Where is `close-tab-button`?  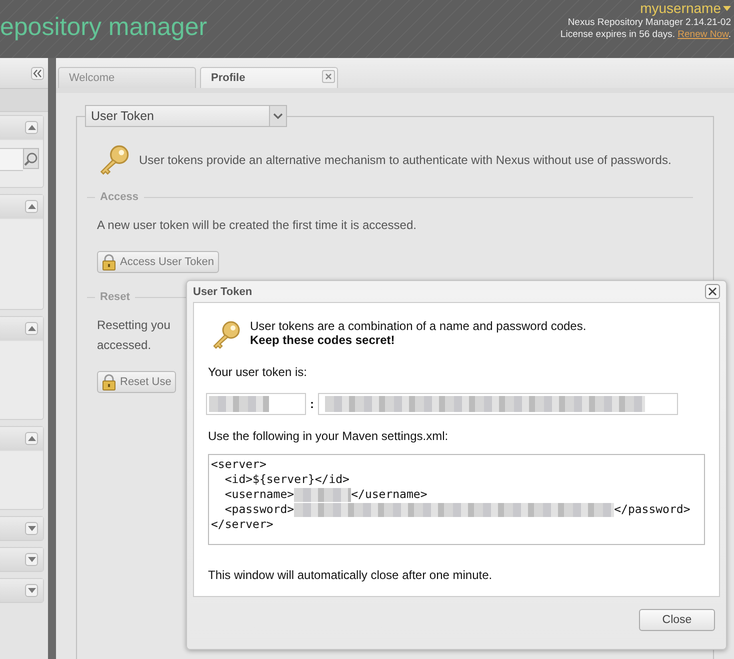 close-tab-button is located at coordinates (328, 76).